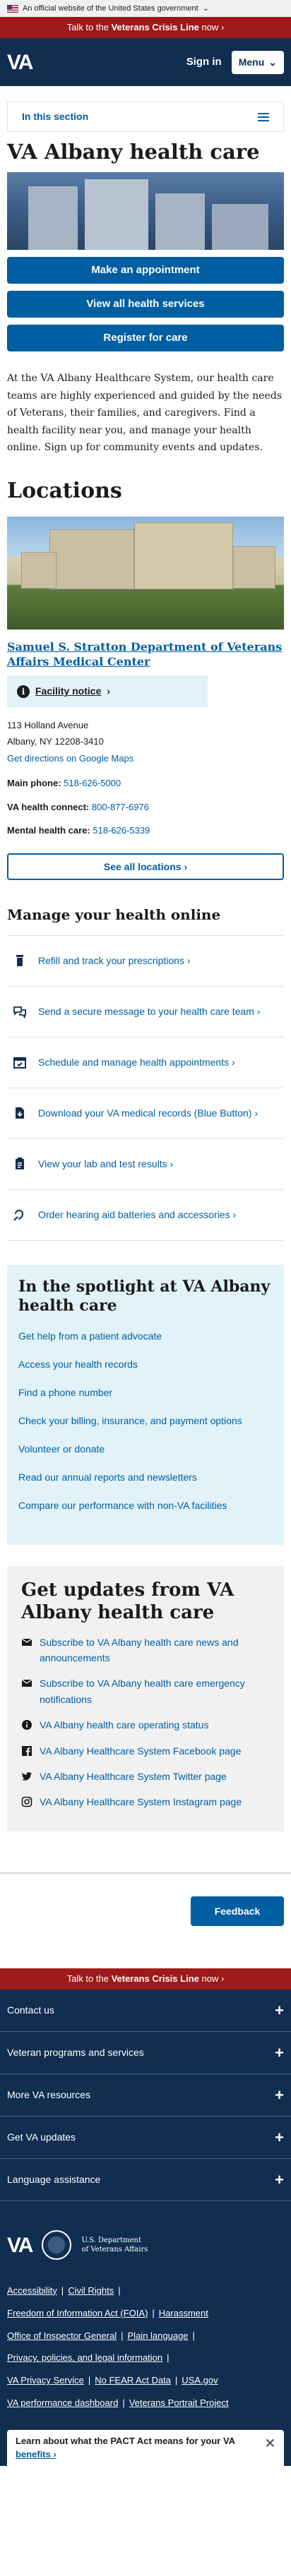 The image size is (291, 2576). I want to click on spotlight-link: Get help from a patient advocate, so click(145, 1336).